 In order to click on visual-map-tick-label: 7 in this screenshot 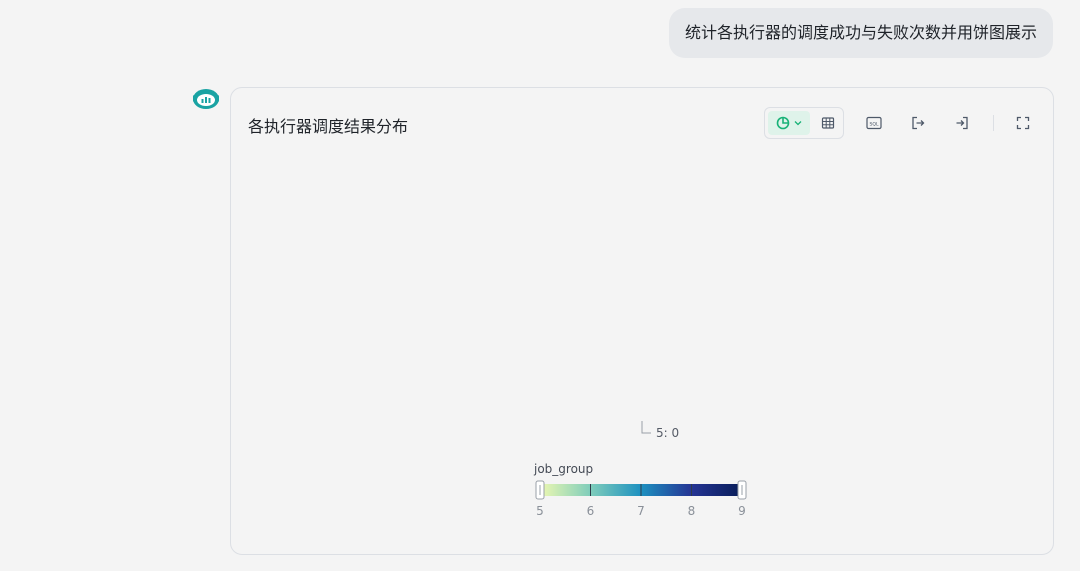, I will do `click(641, 511)`.